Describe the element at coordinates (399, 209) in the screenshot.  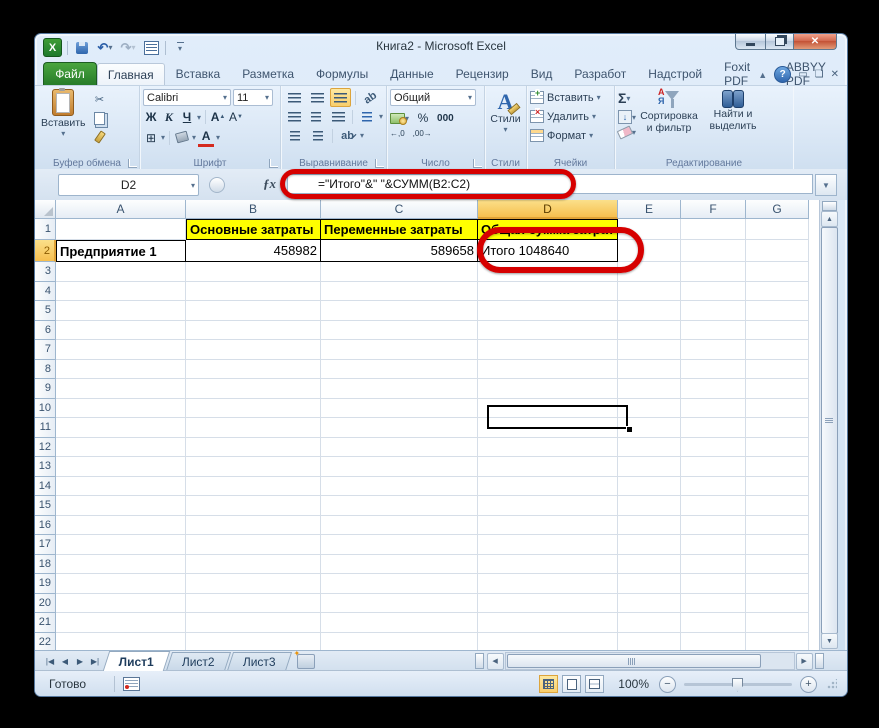
I see `column-header-C: C` at that location.